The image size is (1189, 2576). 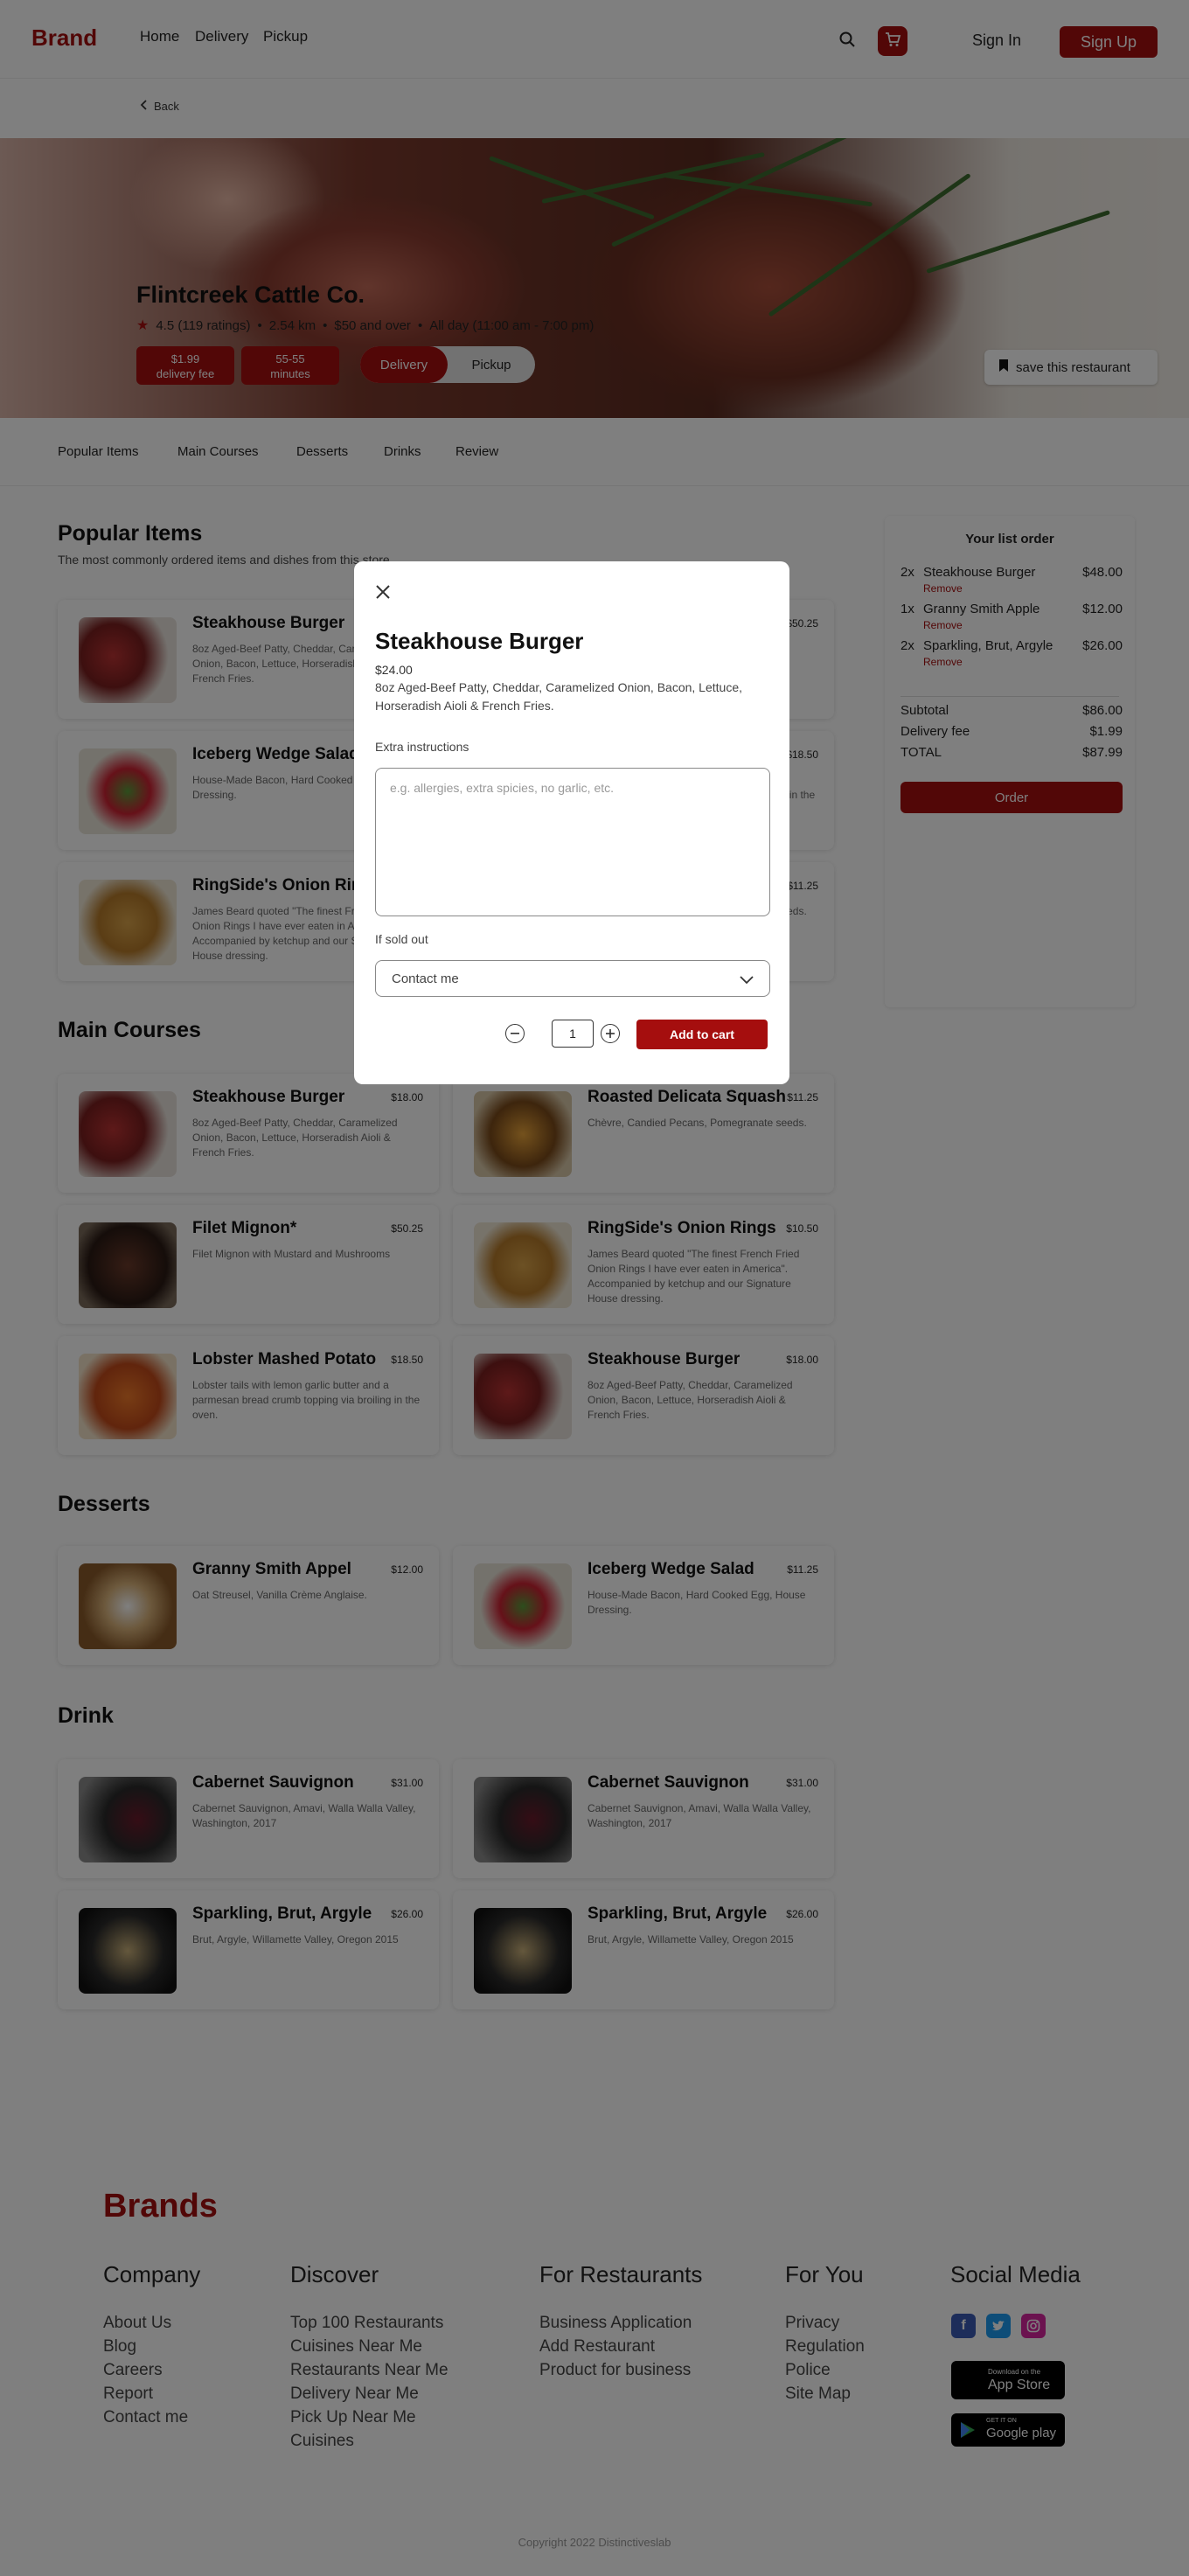 What do you see at coordinates (394, 670) in the screenshot?
I see `modal-price: $24.00` at bounding box center [394, 670].